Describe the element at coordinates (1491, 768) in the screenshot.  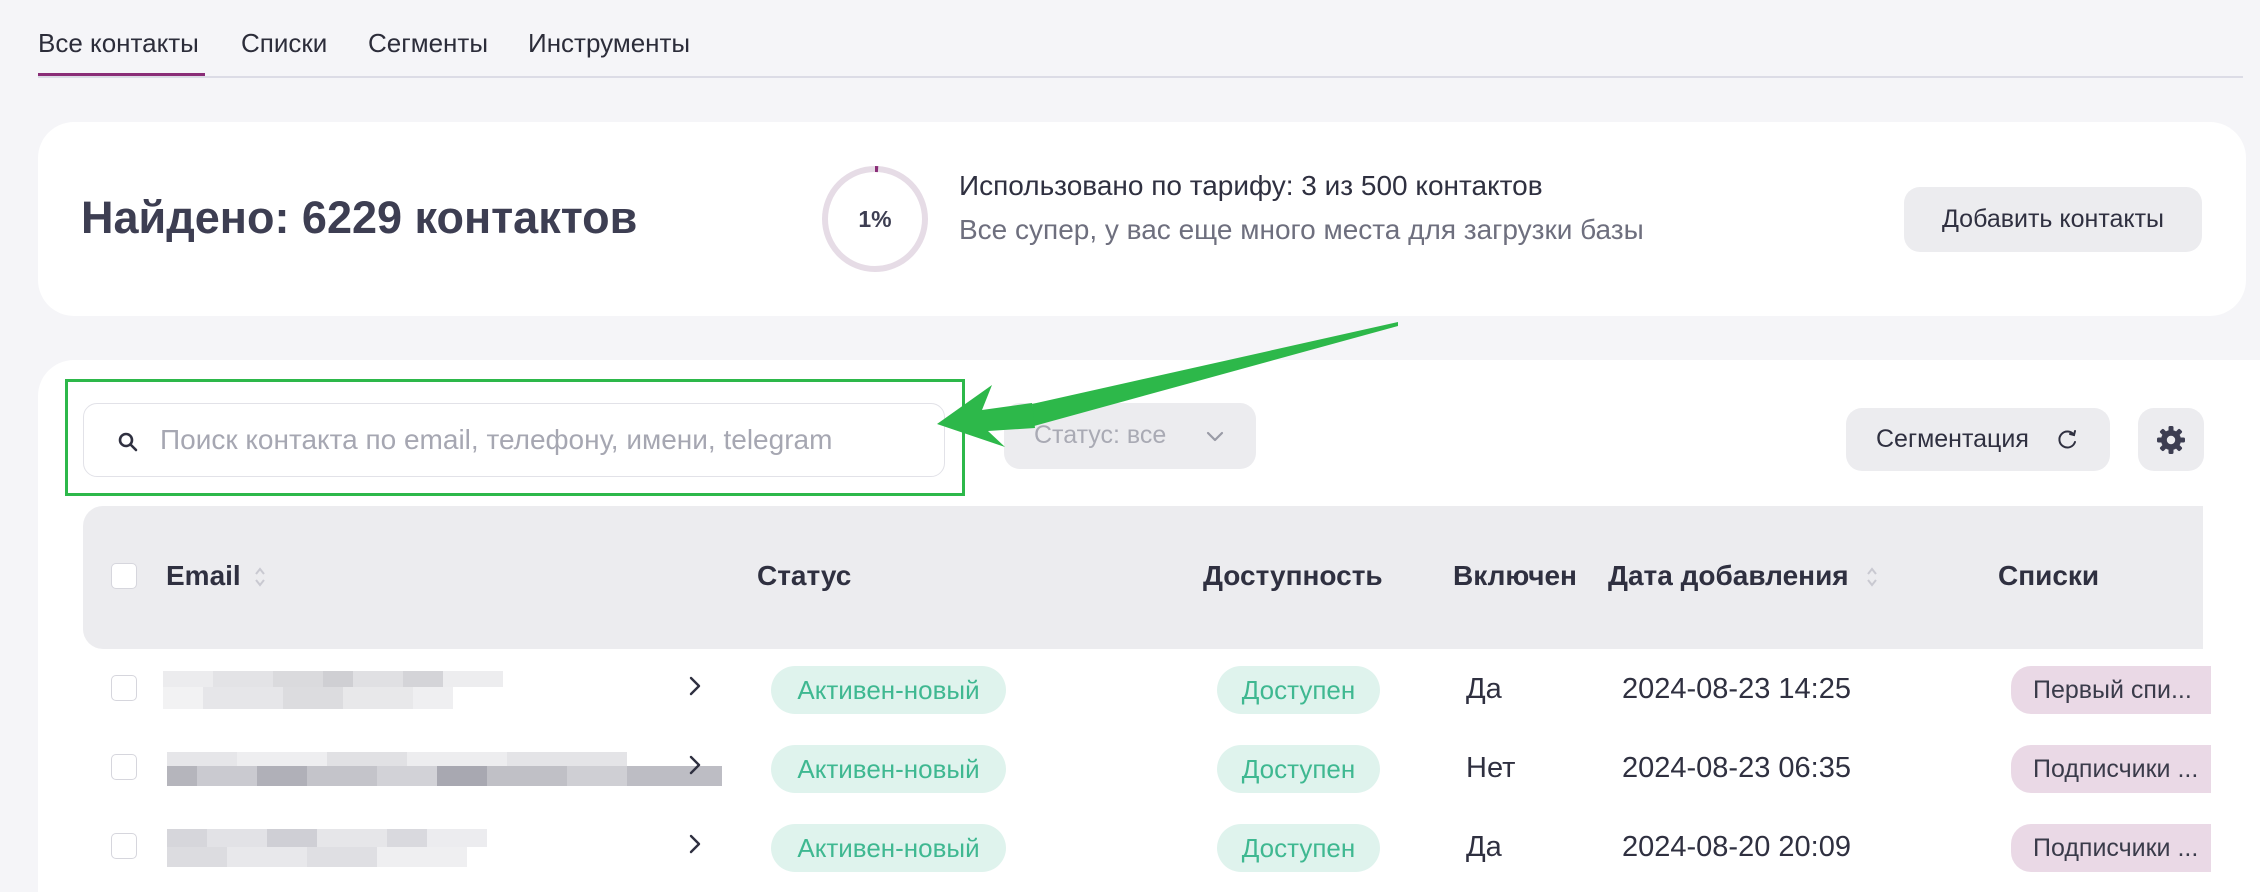
I see `included-value: Нет` at that location.